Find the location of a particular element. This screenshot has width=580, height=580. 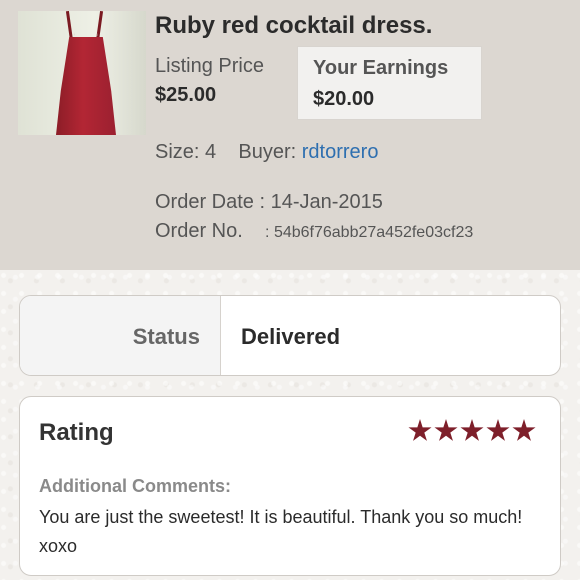

listing-price-value: $25.00 is located at coordinates (186, 95).